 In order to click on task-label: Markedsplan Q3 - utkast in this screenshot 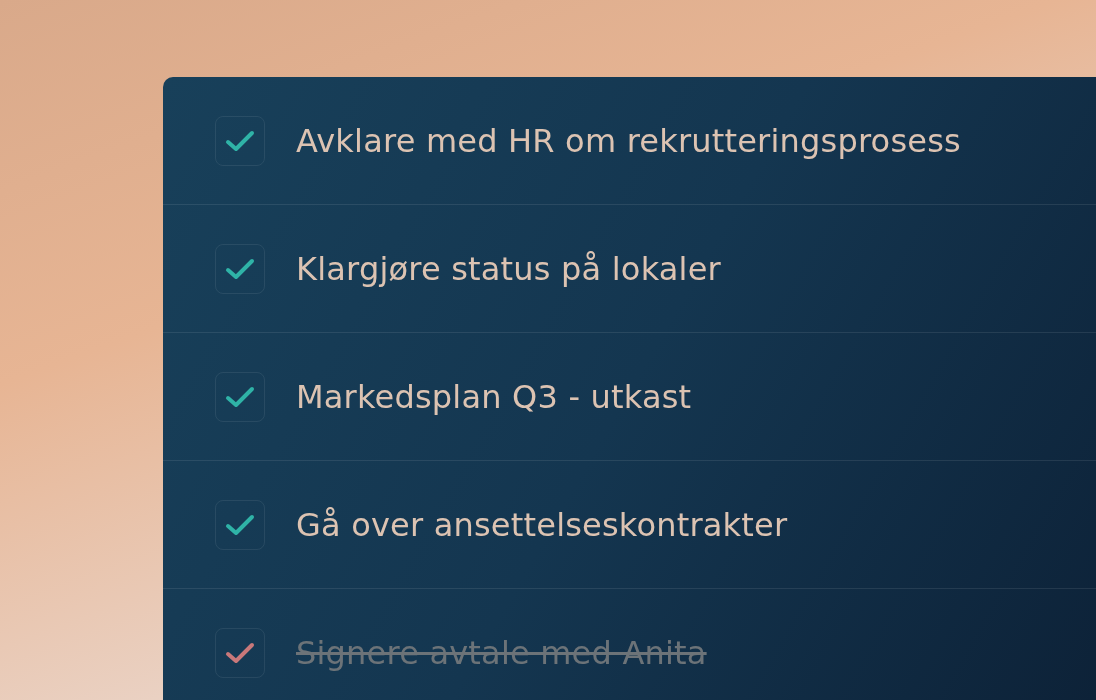, I will do `click(494, 397)`.